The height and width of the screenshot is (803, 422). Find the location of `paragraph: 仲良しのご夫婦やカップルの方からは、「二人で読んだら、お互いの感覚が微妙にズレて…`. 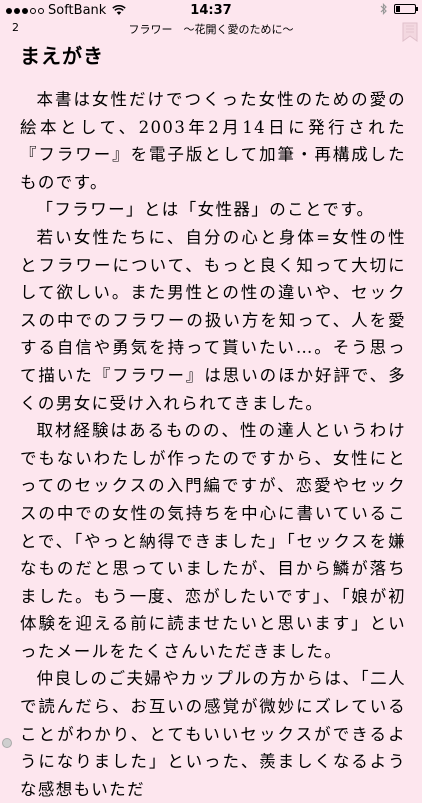

paragraph: 仲良しのご夫婦やカップルの方からは、「二人で読んだら、お互いの感覚が微妙にズレて… is located at coordinates (213, 734).